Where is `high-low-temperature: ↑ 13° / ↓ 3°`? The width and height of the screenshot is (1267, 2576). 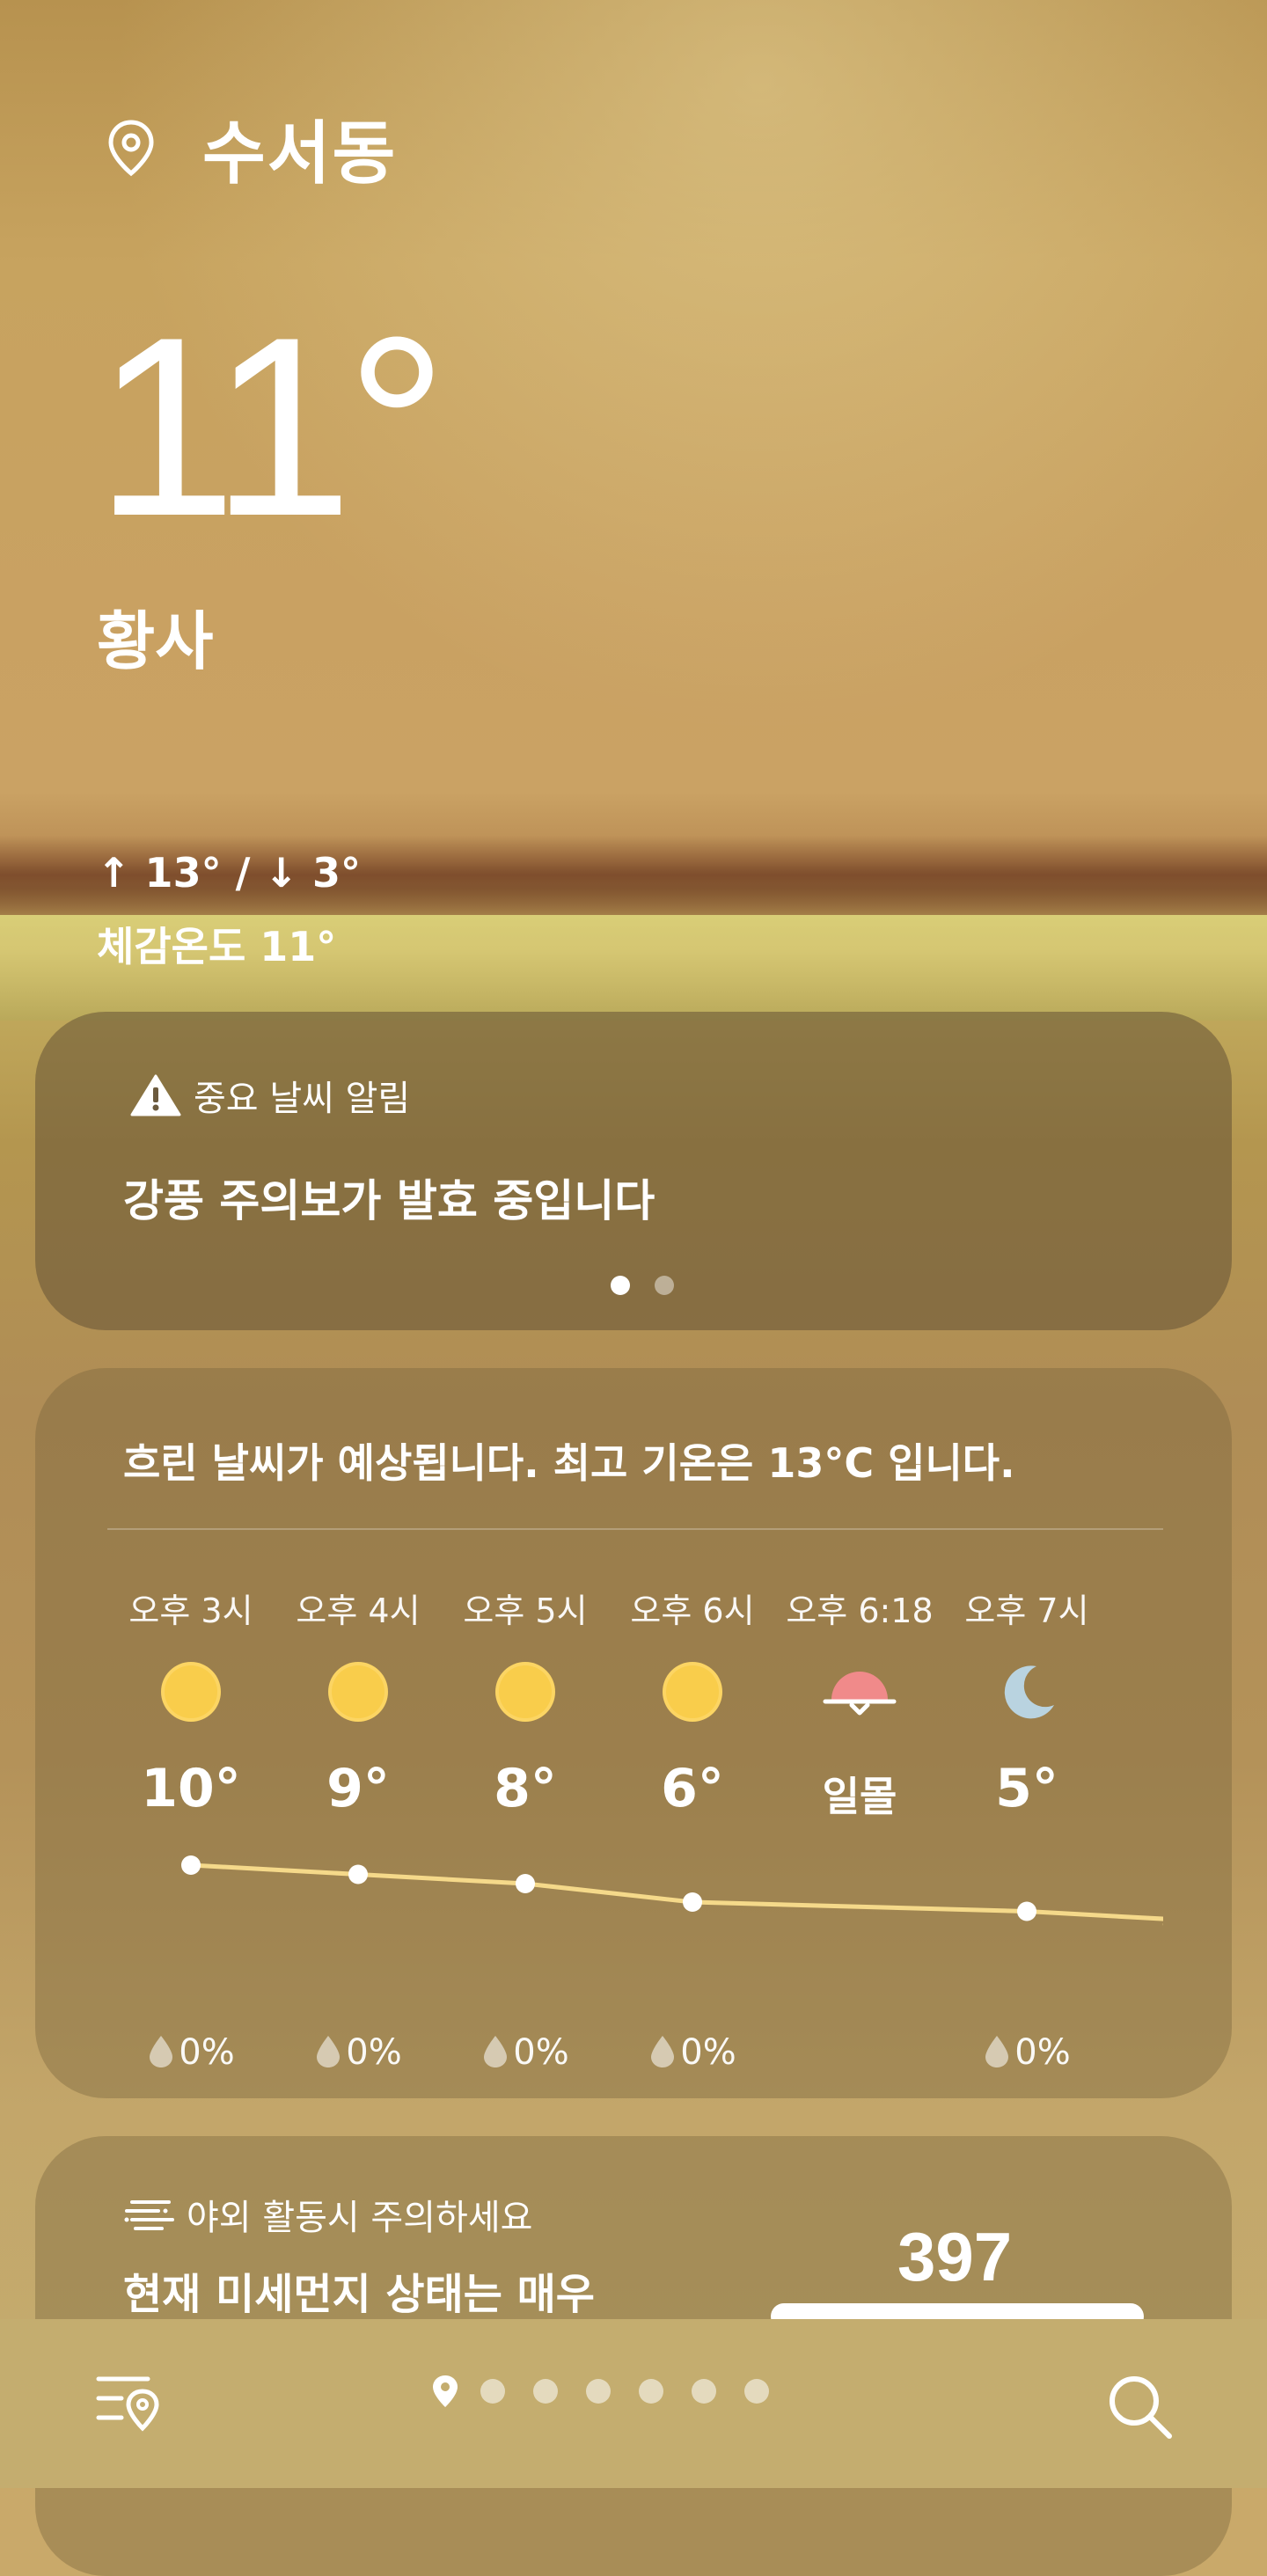
high-low-temperature: ↑ 13° / ↓ 3° is located at coordinates (229, 872).